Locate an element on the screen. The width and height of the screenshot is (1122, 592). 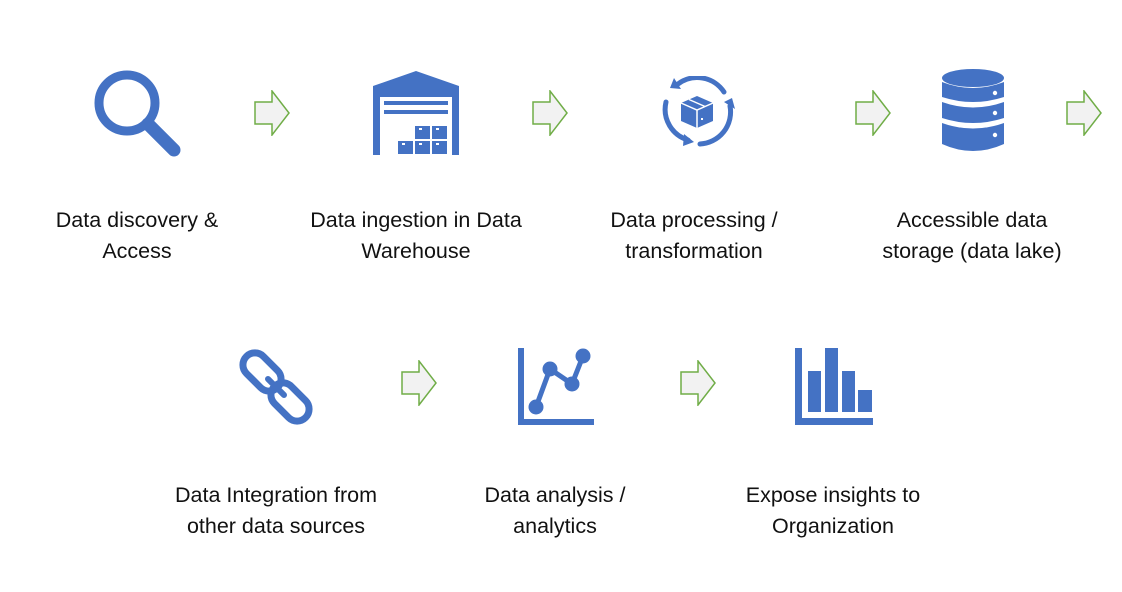
step-label-discovery: Data discovery & Access is located at coordinates (137, 236).